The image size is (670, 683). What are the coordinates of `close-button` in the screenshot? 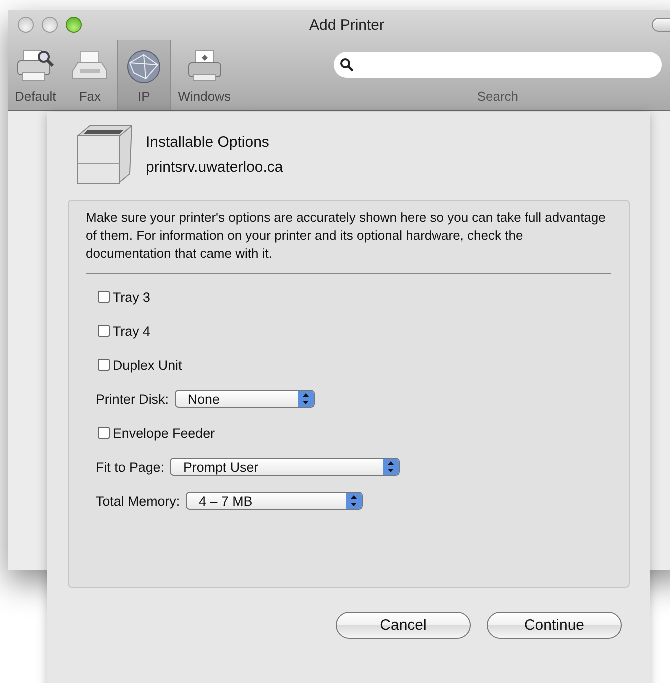 It's located at (26, 25).